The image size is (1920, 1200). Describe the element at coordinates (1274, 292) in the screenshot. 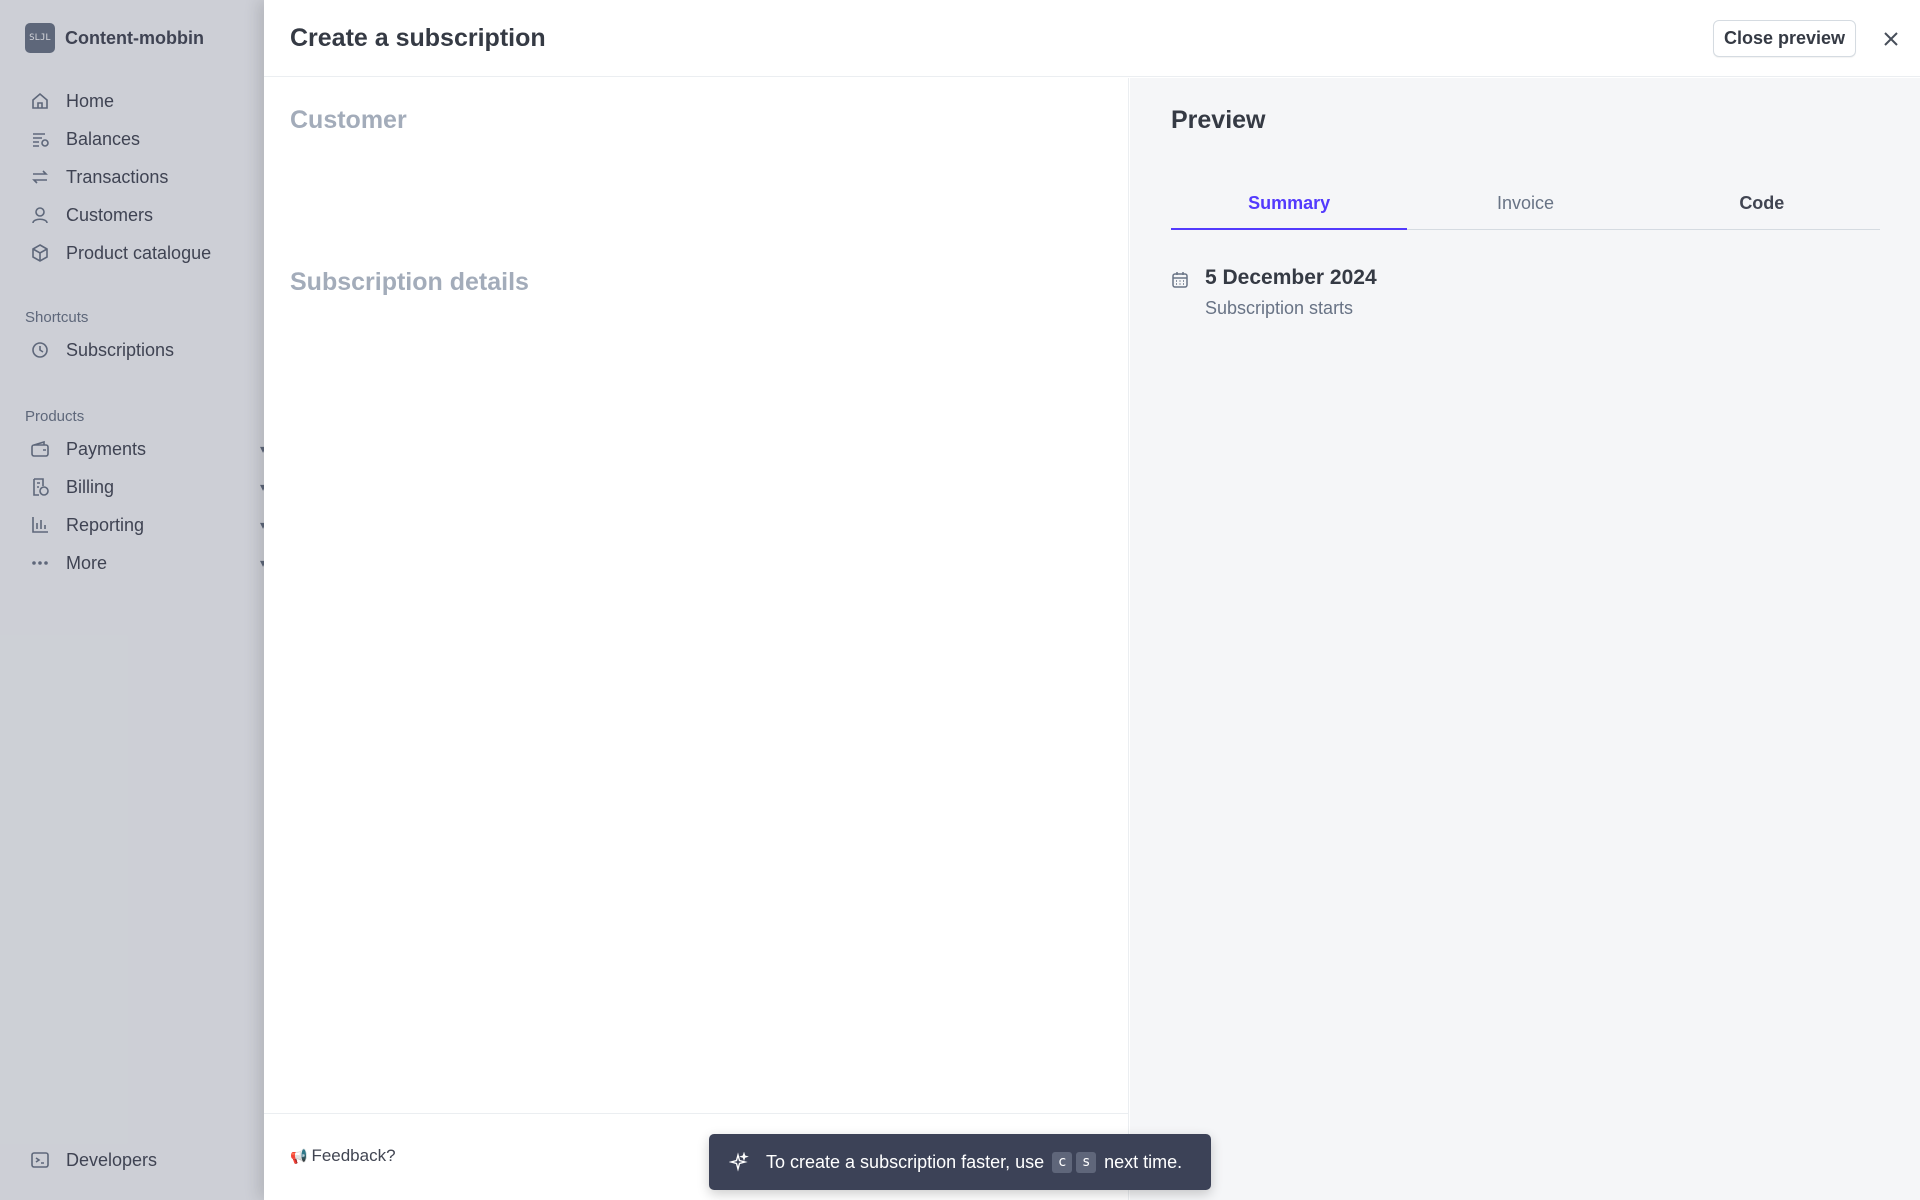

I see `summary-start-date: 5 December 2024 Subscription starts` at that location.